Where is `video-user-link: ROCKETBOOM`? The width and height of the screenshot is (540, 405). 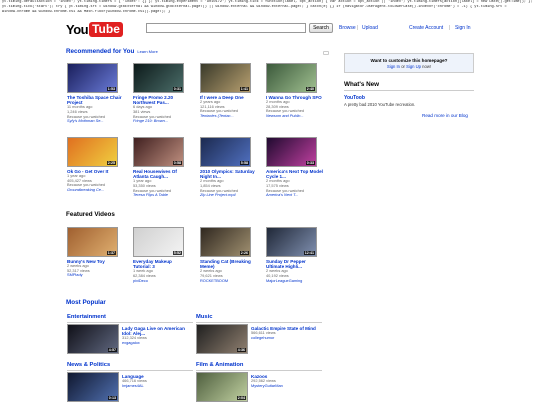 video-user-link: ROCKETBOOM is located at coordinates (229, 281).